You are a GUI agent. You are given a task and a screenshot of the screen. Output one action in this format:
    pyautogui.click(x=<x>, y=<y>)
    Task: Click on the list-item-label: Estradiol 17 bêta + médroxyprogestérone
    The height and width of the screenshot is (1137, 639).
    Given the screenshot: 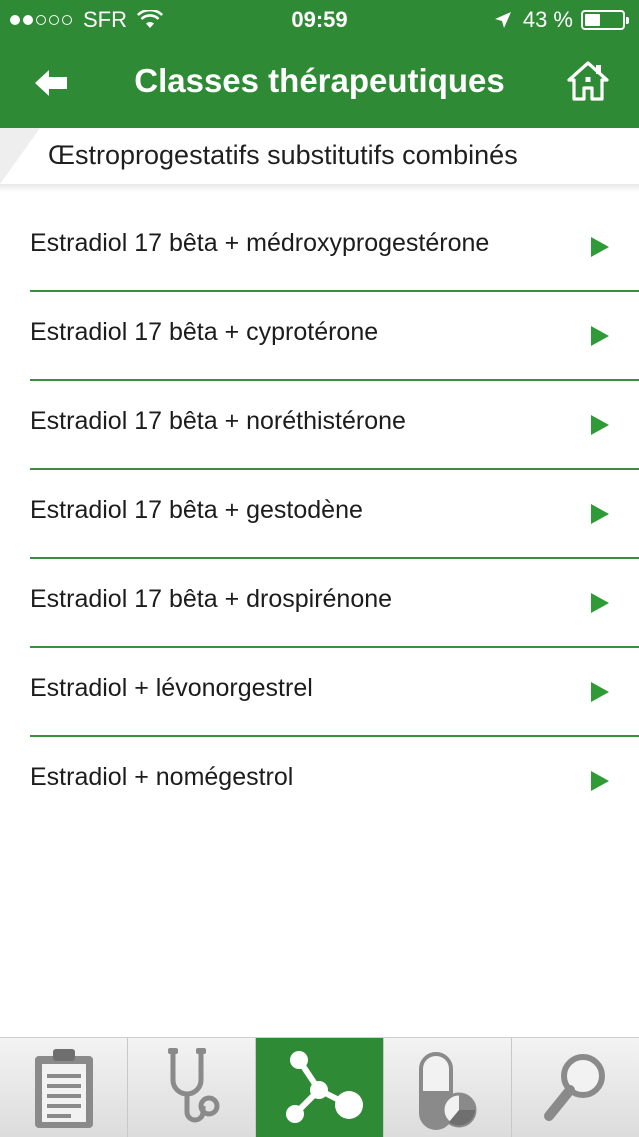 What is the action you would take?
    pyautogui.click(x=260, y=243)
    